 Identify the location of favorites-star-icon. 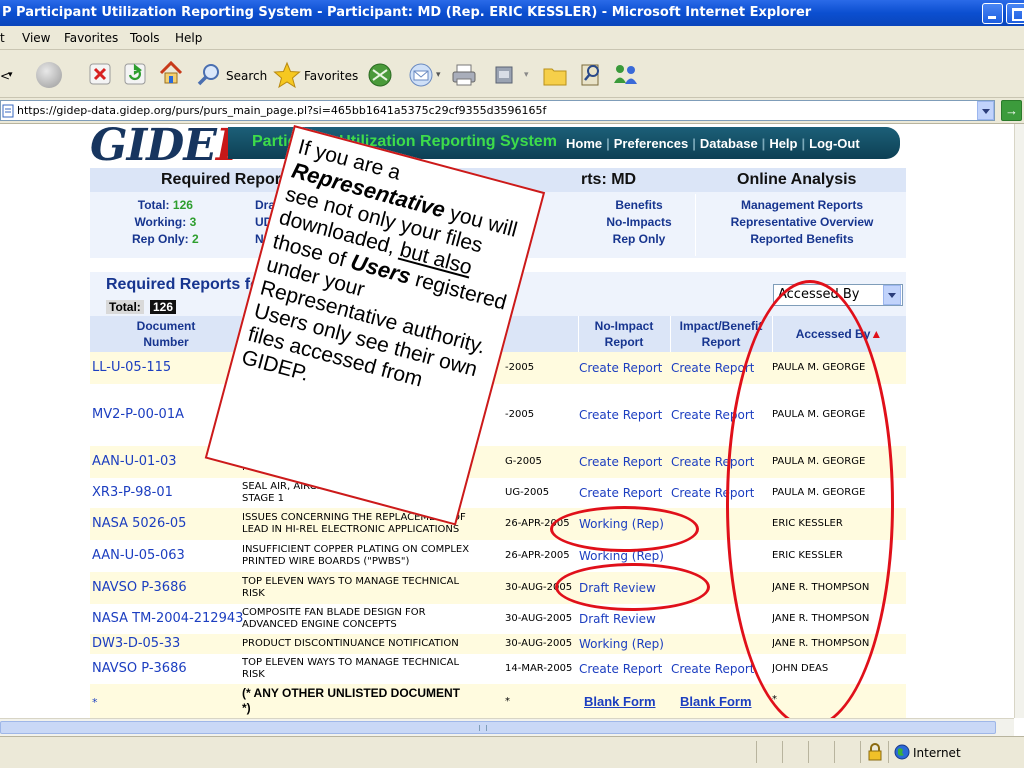
(287, 75).